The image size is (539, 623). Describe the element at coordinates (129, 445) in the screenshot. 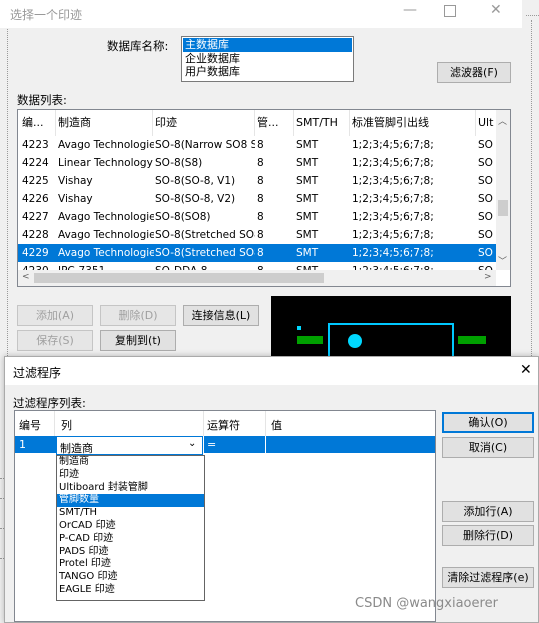

I see `column-combobox: 制造商 ⌄` at that location.